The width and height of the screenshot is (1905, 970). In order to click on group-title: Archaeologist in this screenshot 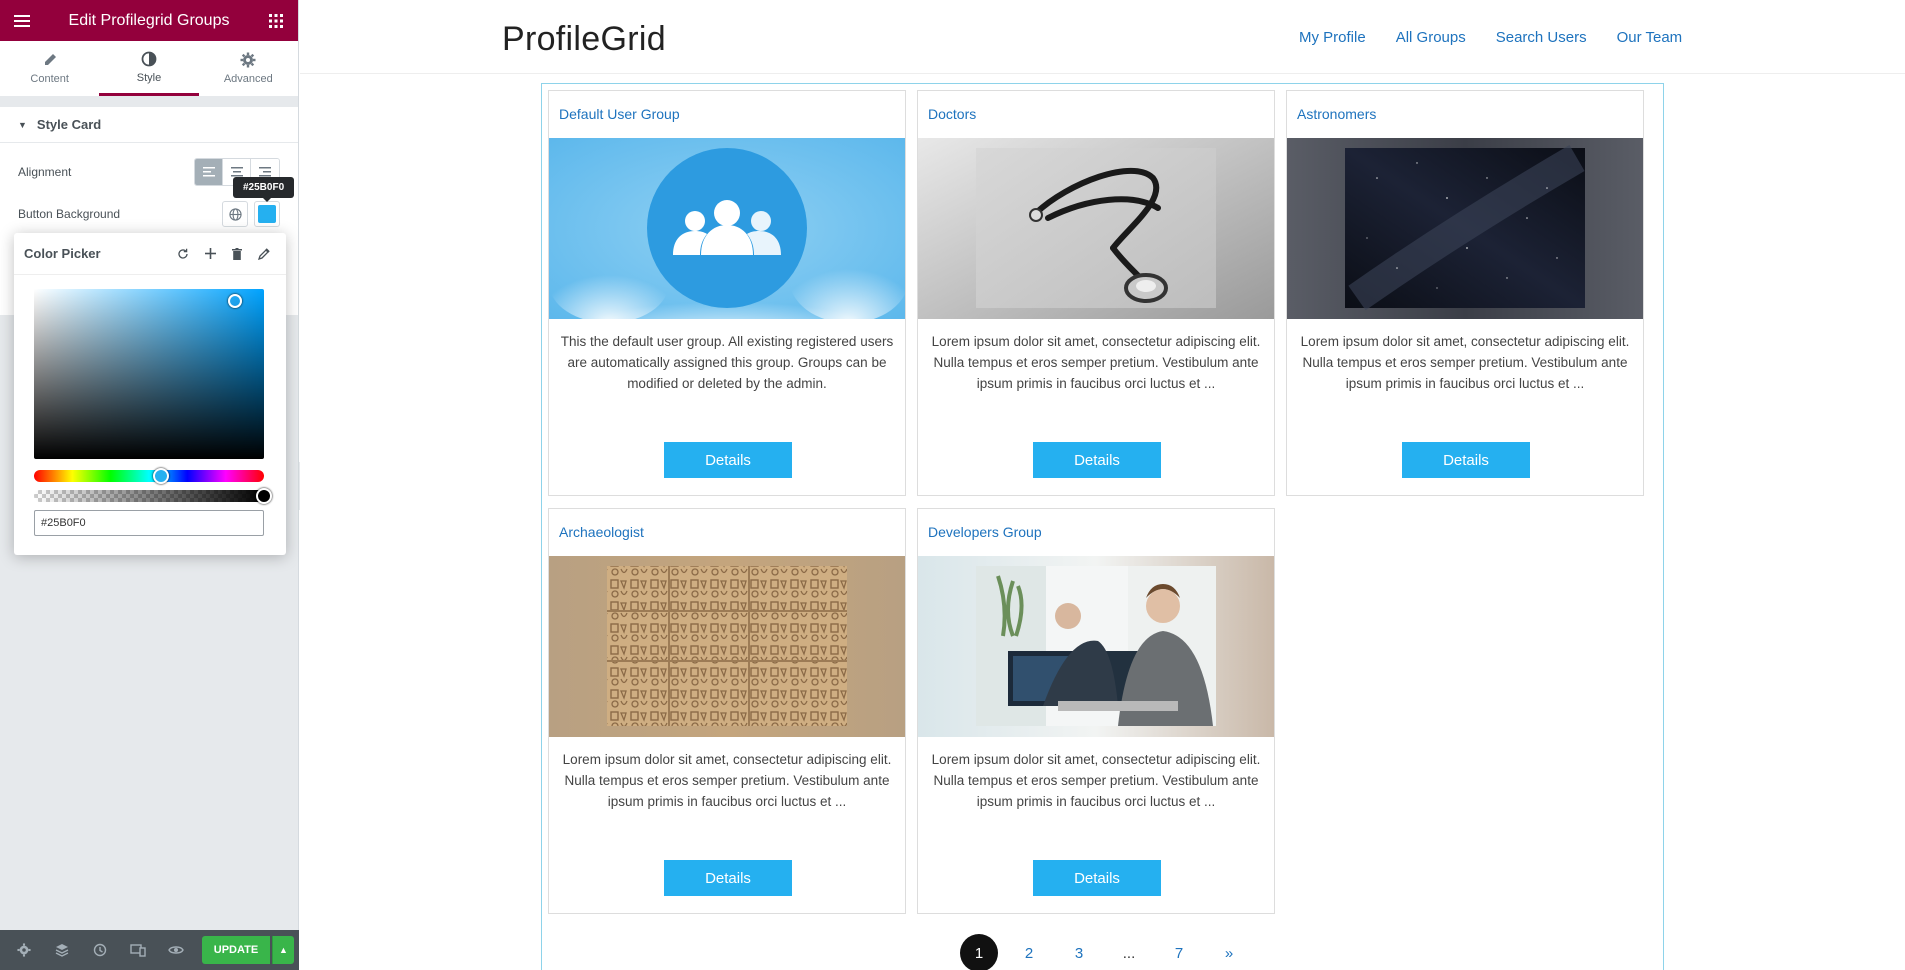, I will do `click(601, 532)`.